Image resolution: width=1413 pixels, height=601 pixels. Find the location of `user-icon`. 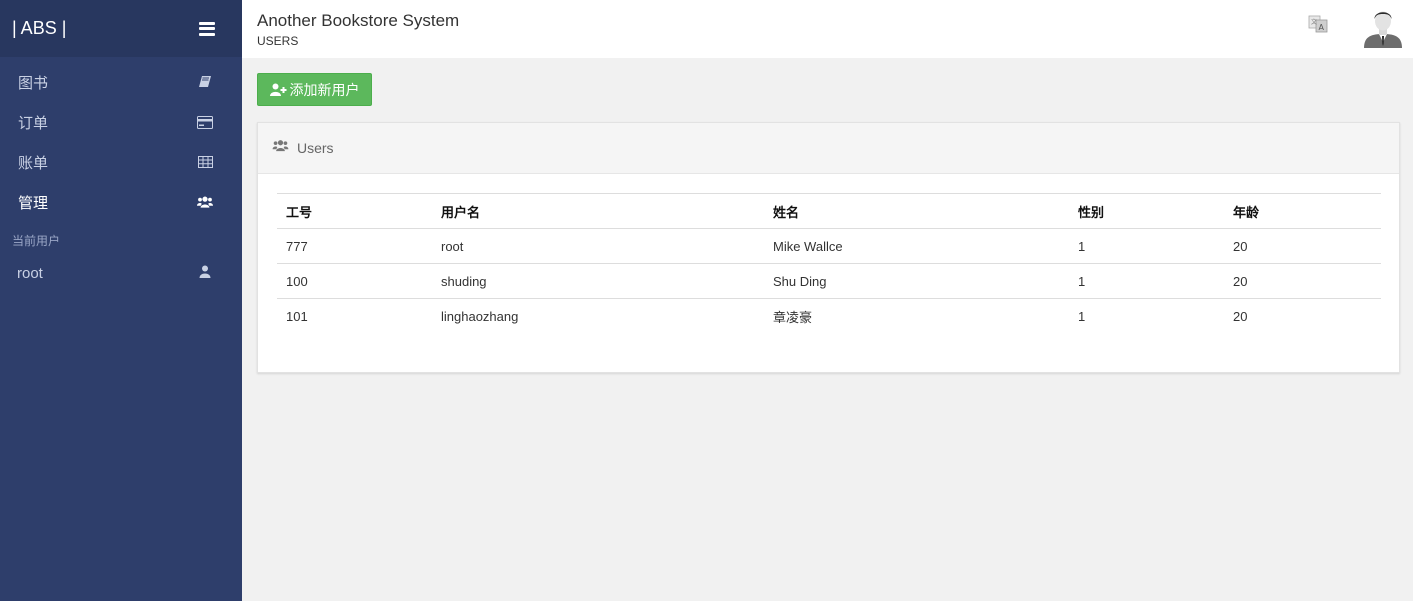

user-icon is located at coordinates (205, 273).